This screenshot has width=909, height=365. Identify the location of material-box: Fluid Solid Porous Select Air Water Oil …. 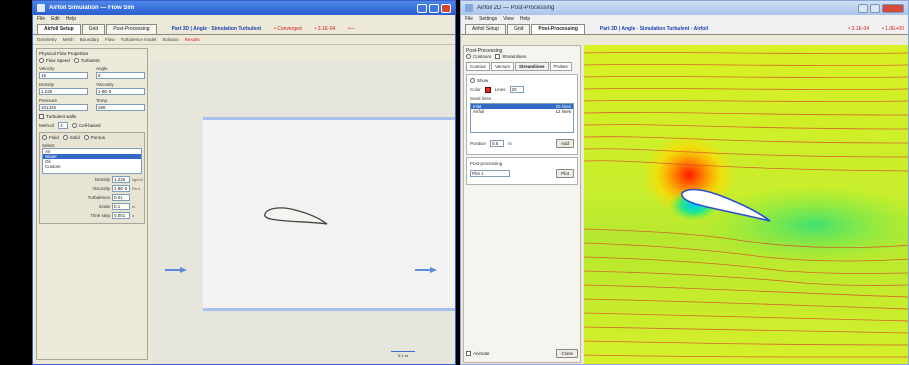
(92, 178).